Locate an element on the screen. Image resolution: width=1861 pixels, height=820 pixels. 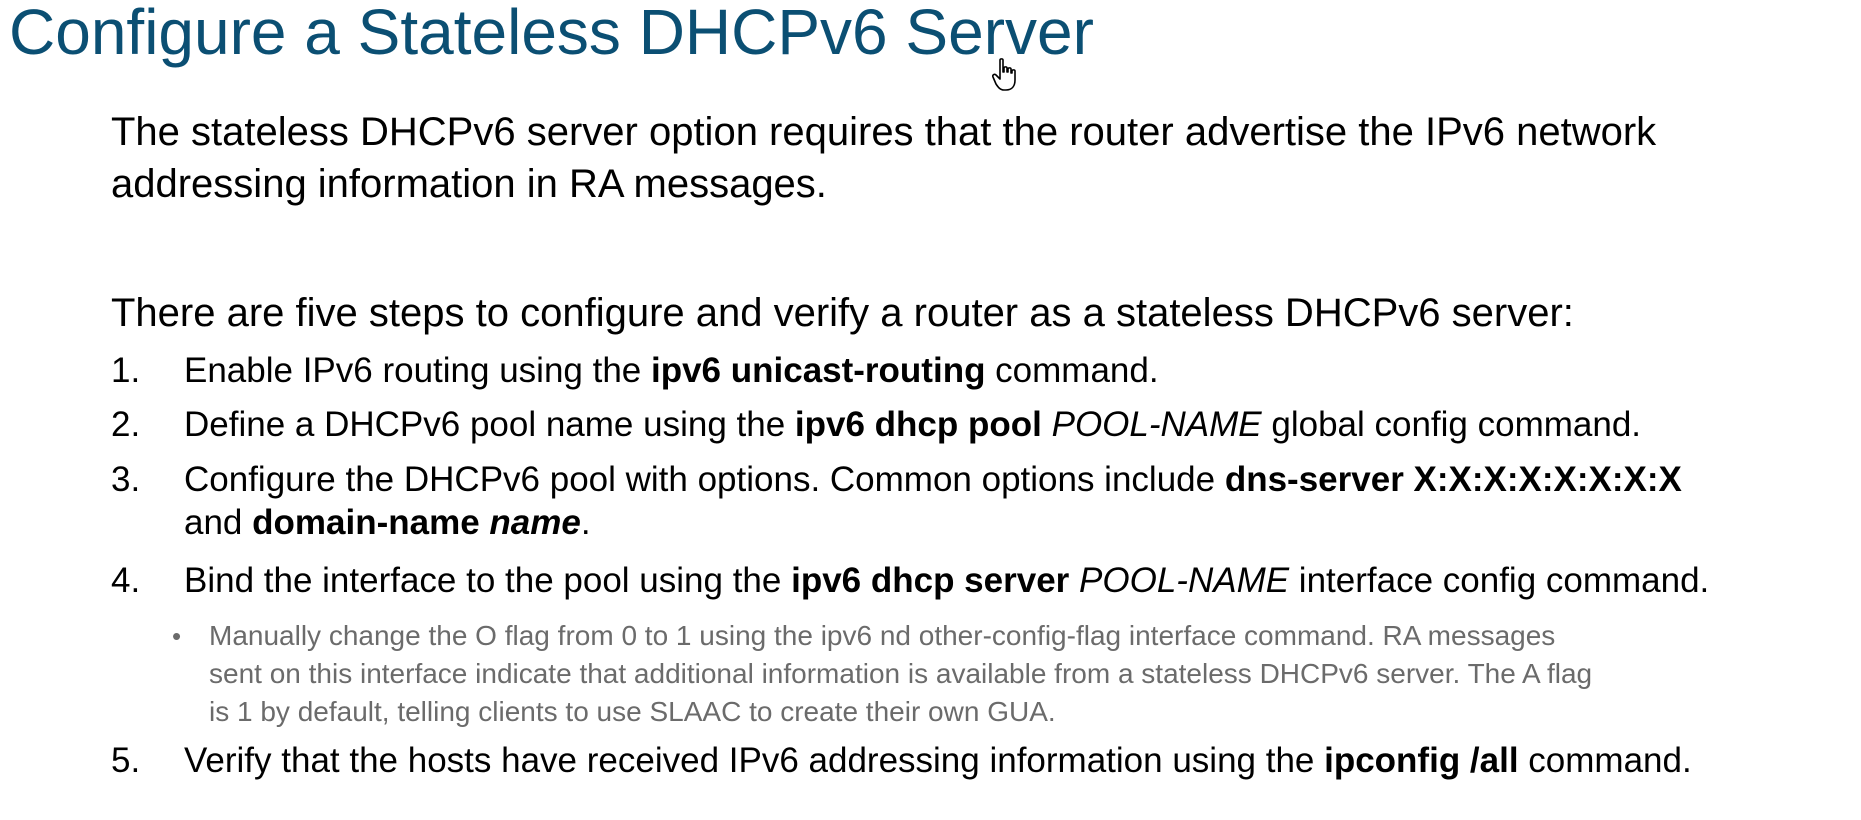
step-text-plain: Bind the interface to the pool using the is located at coordinates (488, 580).